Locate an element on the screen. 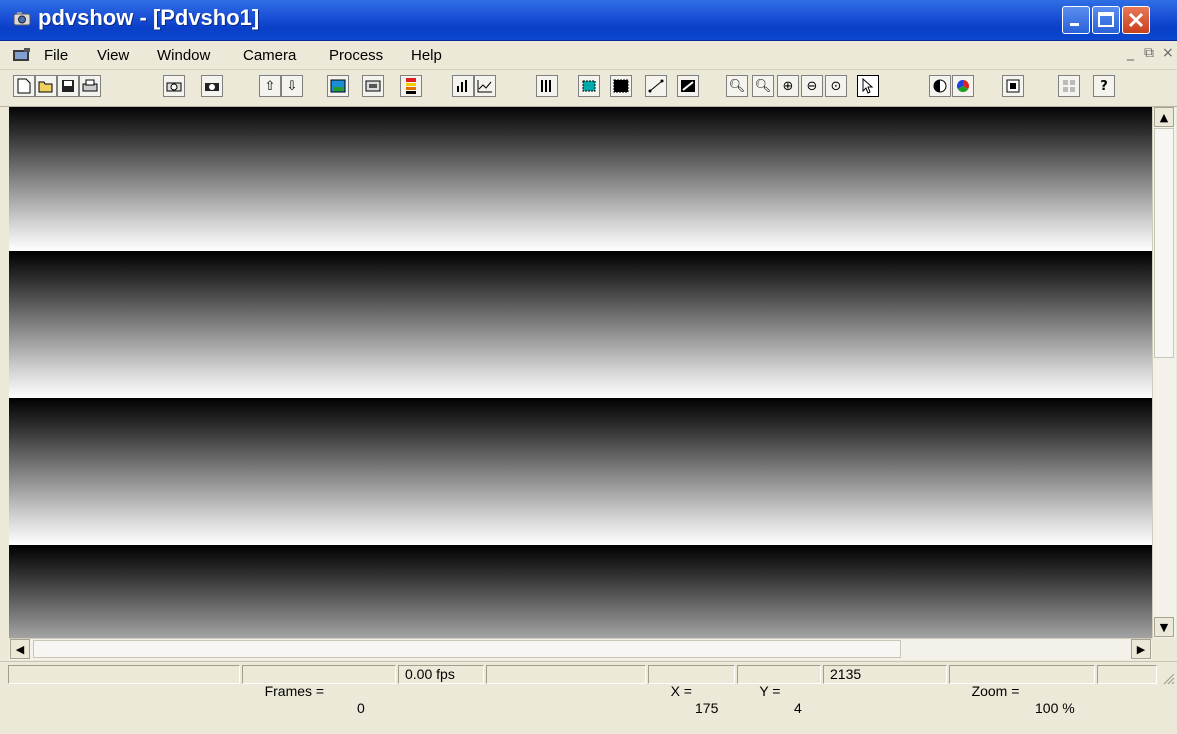 The height and width of the screenshot is (734, 1177). y-label: Y = is located at coordinates (770, 691).